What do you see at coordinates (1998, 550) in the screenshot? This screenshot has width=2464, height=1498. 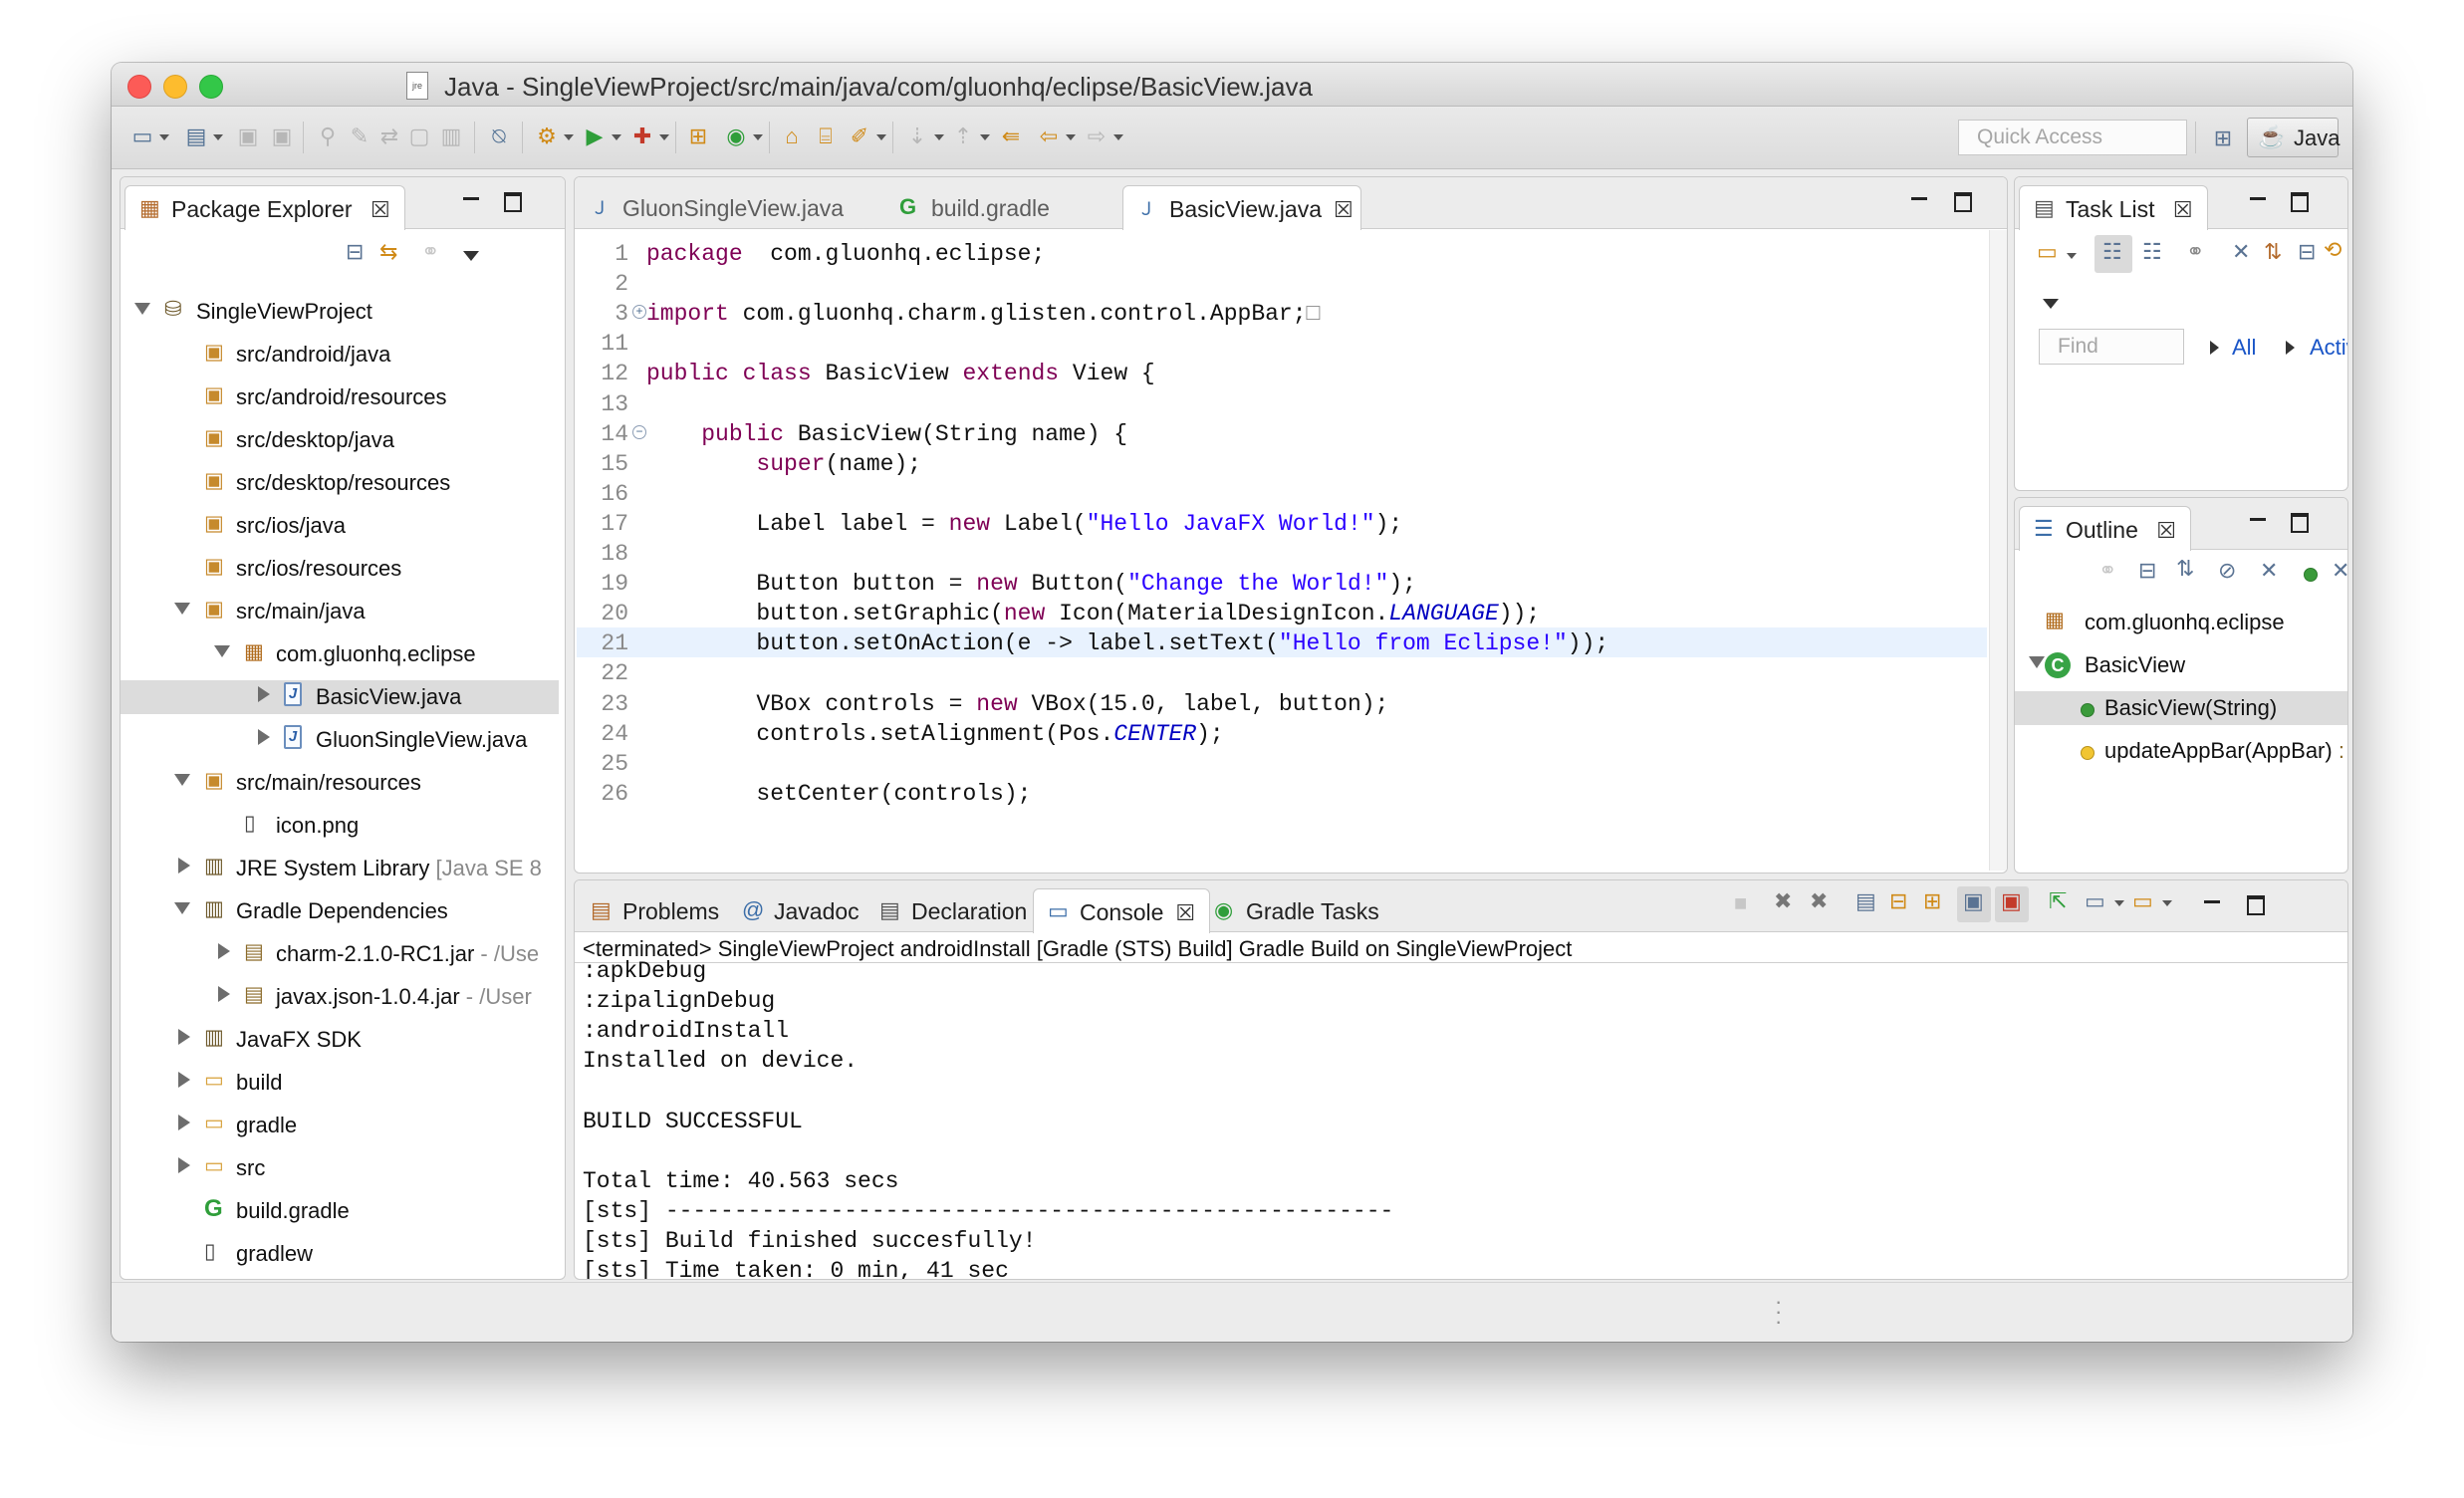 I see `editor-vertical-scrollbar` at bounding box center [1998, 550].